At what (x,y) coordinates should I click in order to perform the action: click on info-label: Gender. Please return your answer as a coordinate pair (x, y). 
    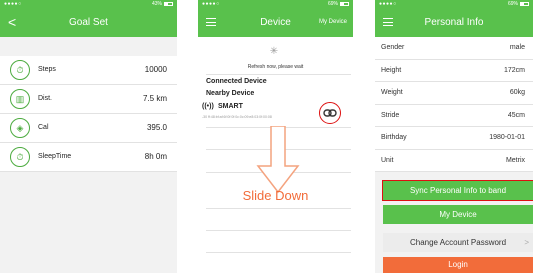
    Looking at the image, I should click on (393, 47).